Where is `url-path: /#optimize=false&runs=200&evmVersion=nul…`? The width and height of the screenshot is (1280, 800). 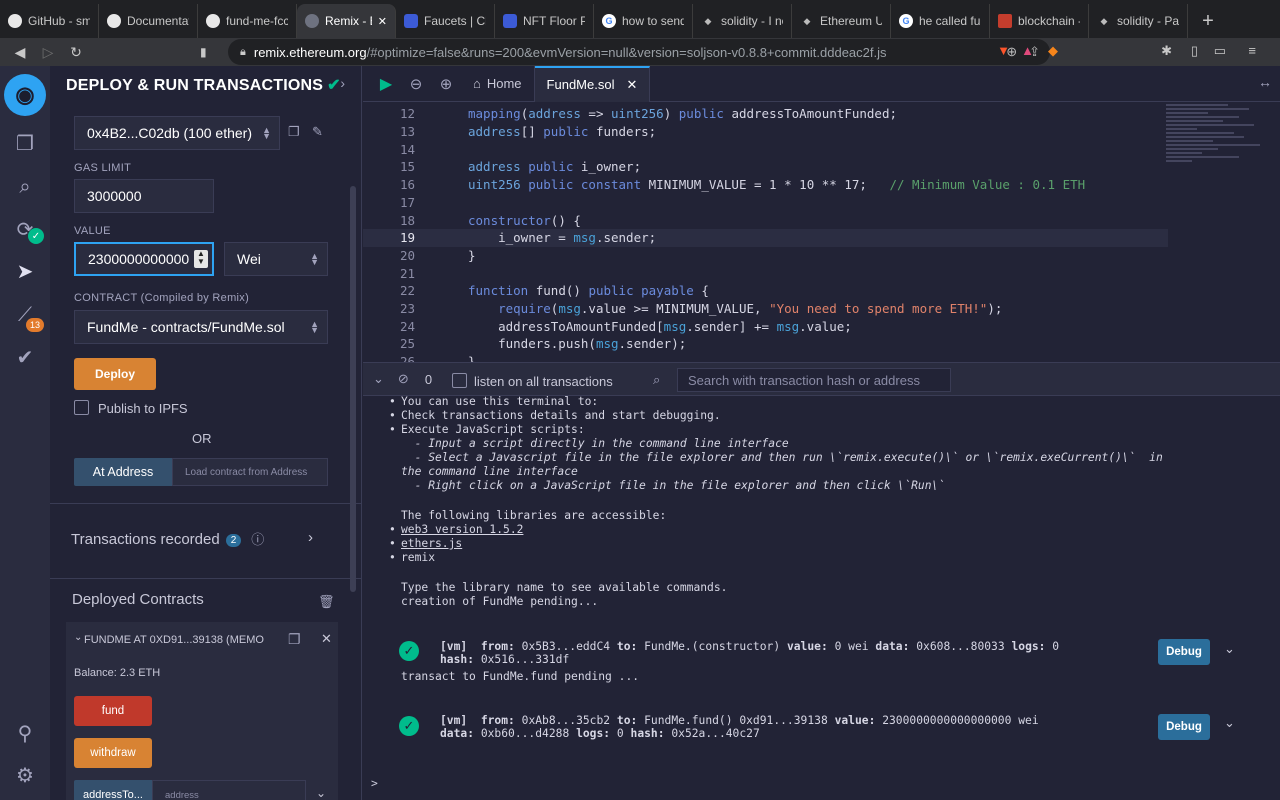 url-path: /#optimize=false&runs=200&evmVersion=nul… is located at coordinates (626, 52).